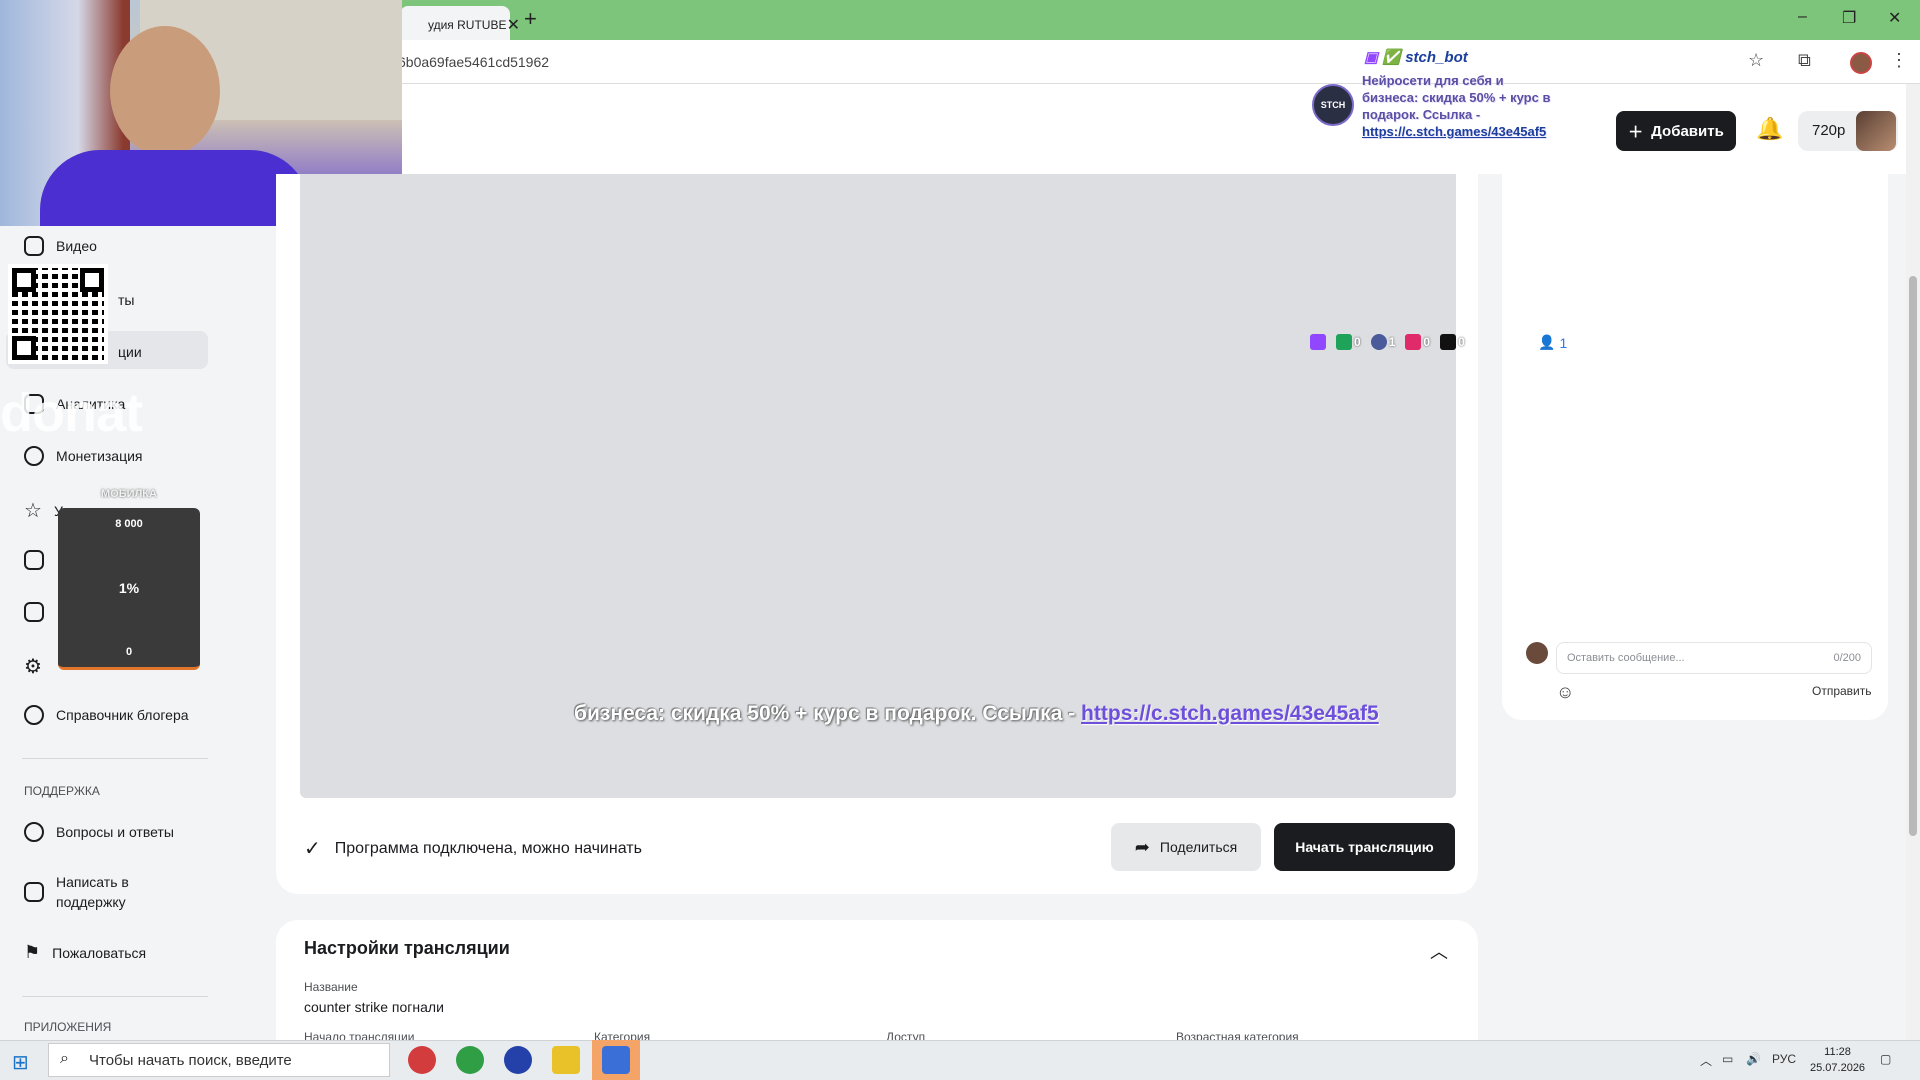 Image resolution: width=1920 pixels, height=1080 pixels. Describe the element at coordinates (1413, 342) in the screenshot. I see `live-icon` at that location.